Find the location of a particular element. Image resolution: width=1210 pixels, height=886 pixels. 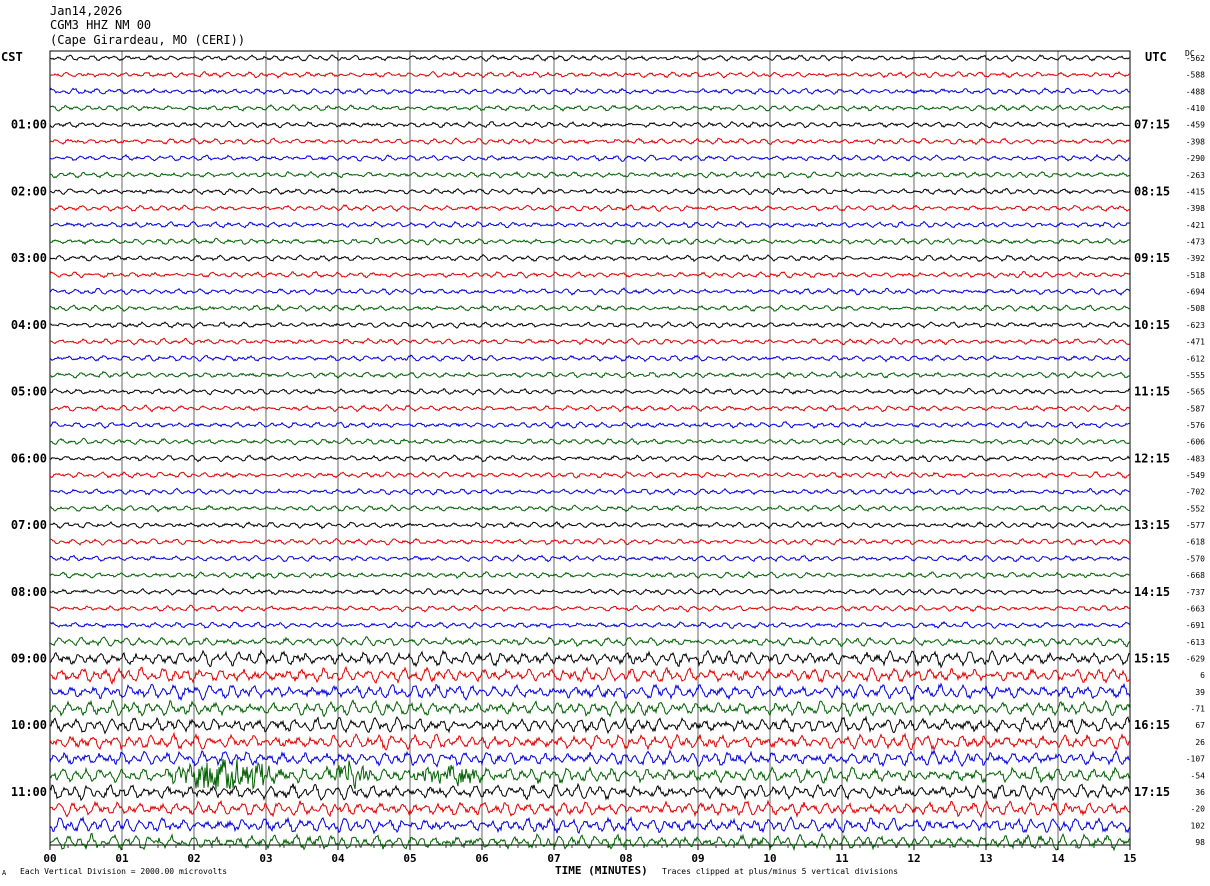

x-tick-label: 15 is located at coordinates (1129, 858).